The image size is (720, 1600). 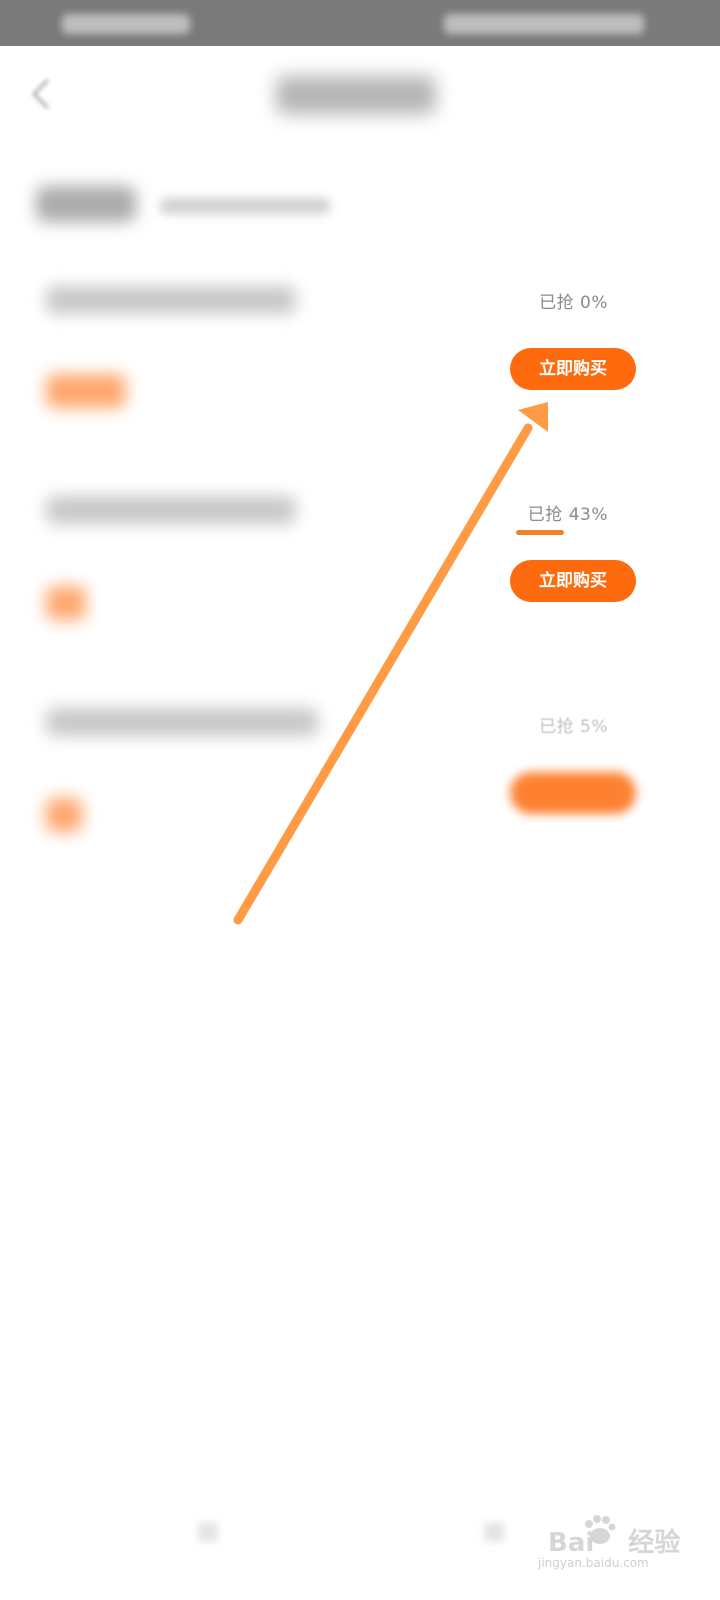 I want to click on section-title-blurred, so click(x=86, y=204).